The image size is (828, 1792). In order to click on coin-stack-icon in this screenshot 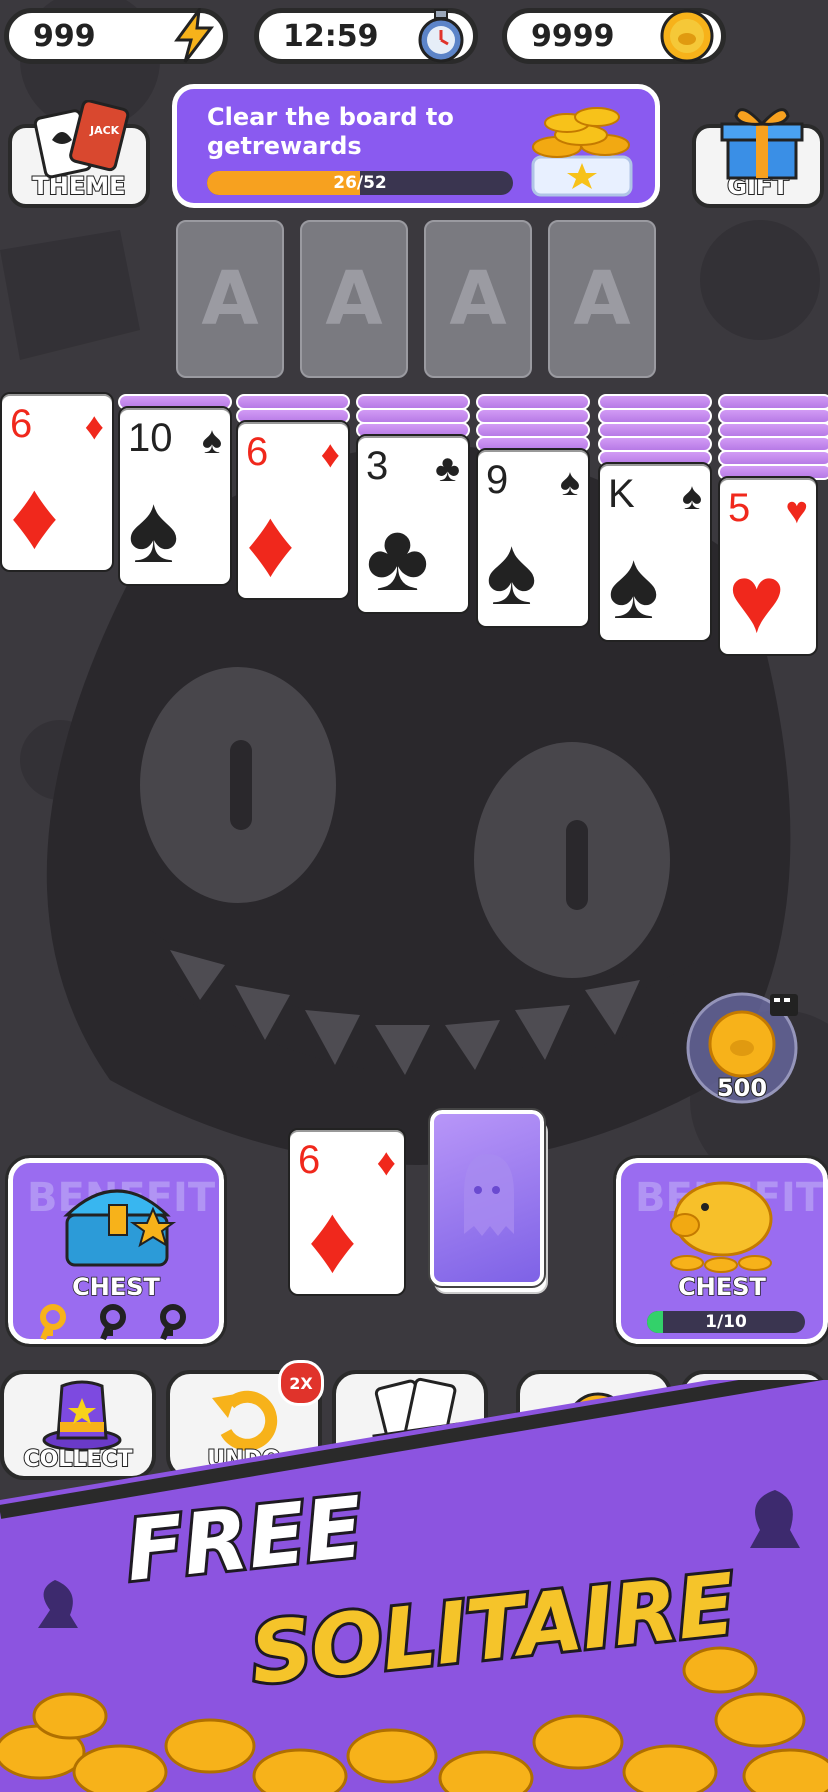, I will do `click(582, 152)`.